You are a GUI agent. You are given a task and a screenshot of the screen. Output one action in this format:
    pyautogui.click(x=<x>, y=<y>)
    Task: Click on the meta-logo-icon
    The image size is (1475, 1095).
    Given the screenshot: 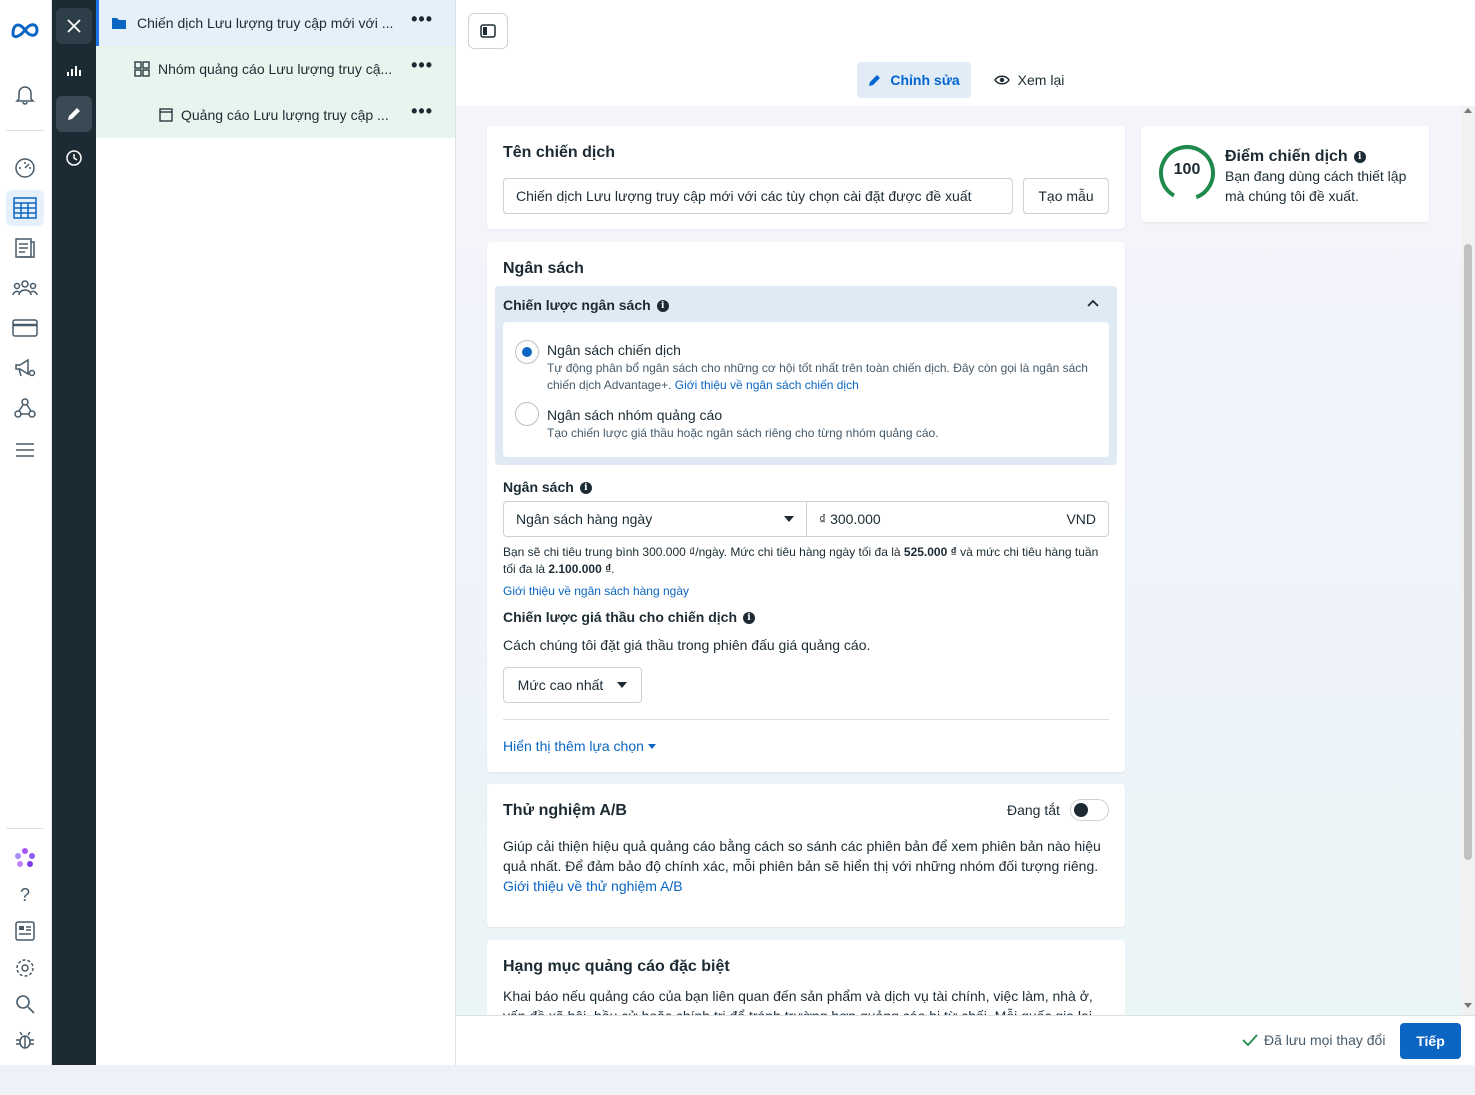 What is the action you would take?
    pyautogui.click(x=25, y=30)
    